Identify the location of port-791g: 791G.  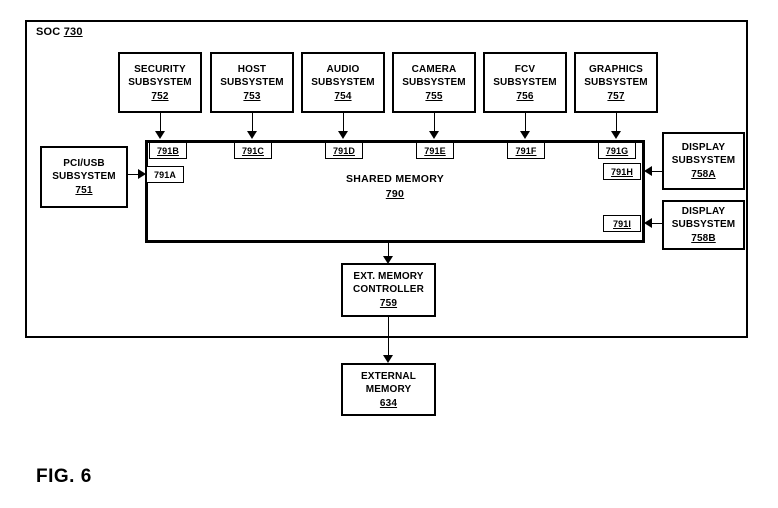
(617, 150).